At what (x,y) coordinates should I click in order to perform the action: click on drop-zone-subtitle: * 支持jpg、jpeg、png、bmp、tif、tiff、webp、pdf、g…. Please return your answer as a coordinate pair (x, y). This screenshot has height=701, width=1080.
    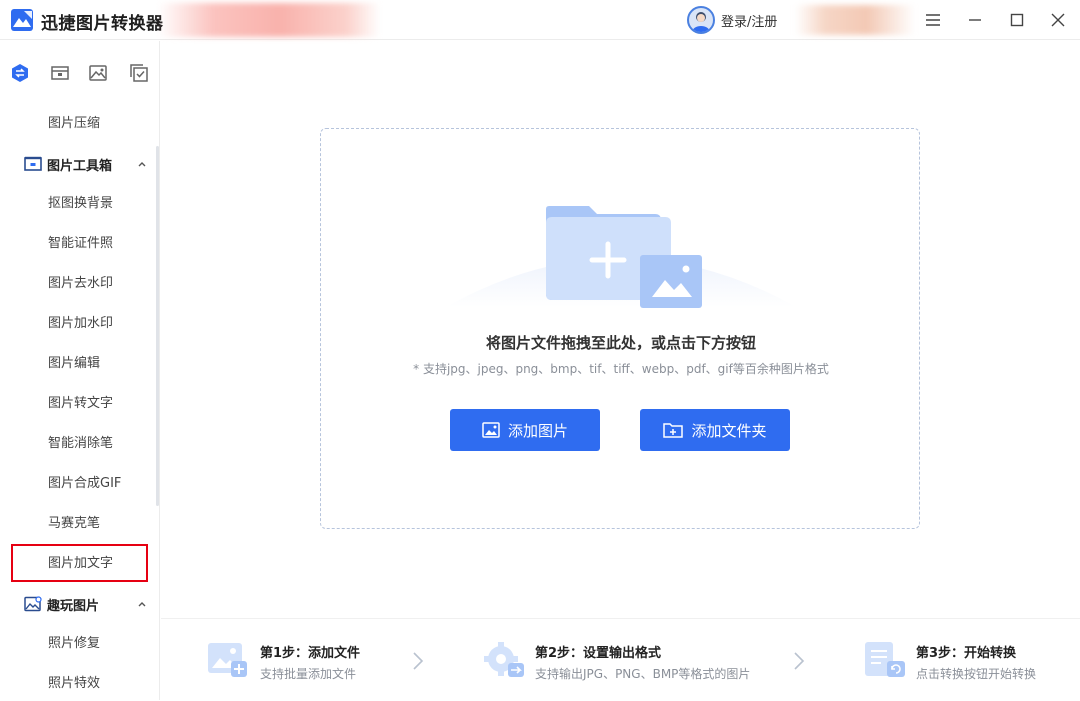
    Looking at the image, I should click on (621, 369).